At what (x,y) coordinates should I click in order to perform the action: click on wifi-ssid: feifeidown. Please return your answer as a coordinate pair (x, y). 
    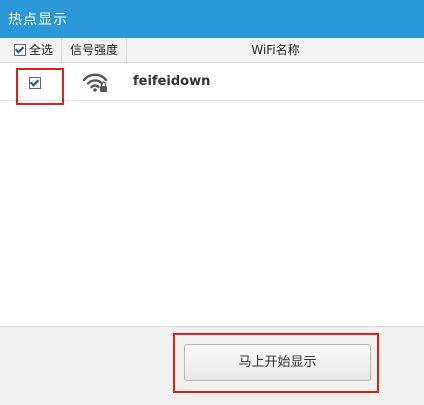
    Looking at the image, I should click on (172, 81).